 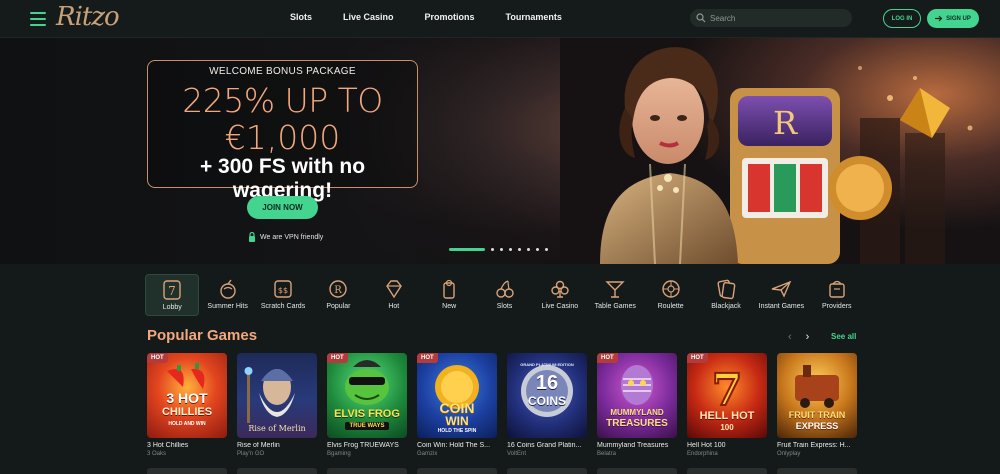 I want to click on nav-slots: Slots, so click(x=301, y=17).